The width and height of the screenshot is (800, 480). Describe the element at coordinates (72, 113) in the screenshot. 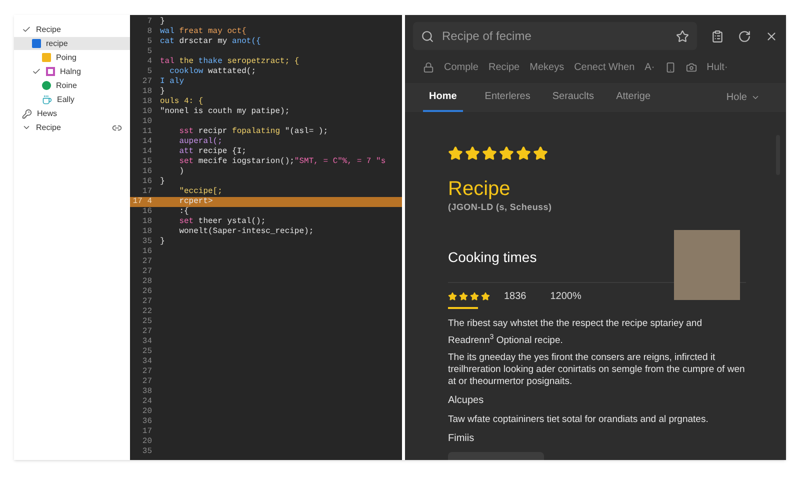

I see `tree-item: Hews` at that location.